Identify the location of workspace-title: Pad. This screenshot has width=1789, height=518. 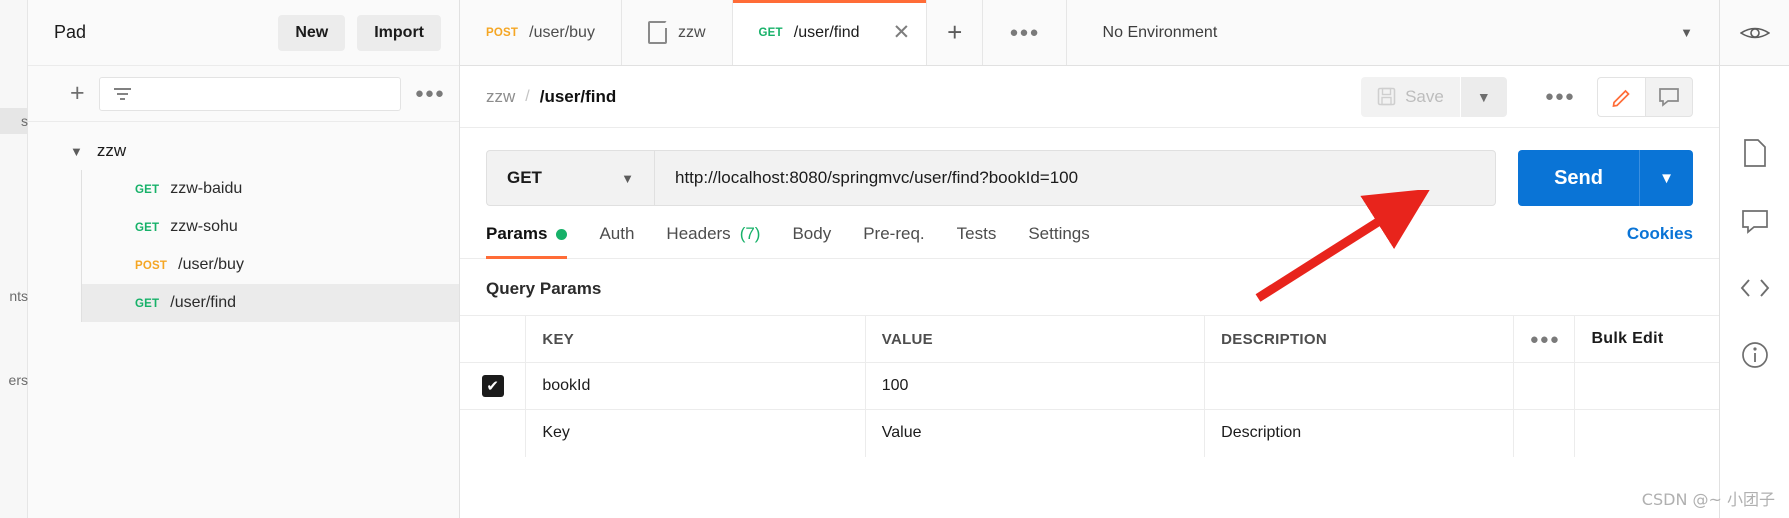
(70, 32).